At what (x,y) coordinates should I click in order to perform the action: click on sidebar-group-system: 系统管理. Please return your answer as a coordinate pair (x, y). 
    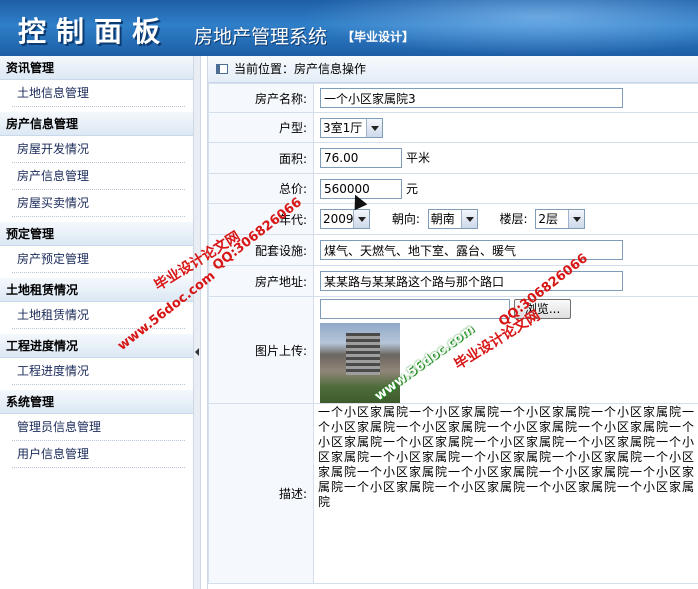
    Looking at the image, I should click on (96, 402).